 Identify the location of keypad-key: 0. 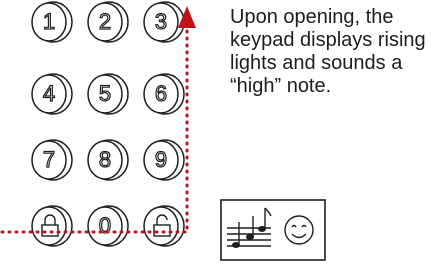
(108, 226).